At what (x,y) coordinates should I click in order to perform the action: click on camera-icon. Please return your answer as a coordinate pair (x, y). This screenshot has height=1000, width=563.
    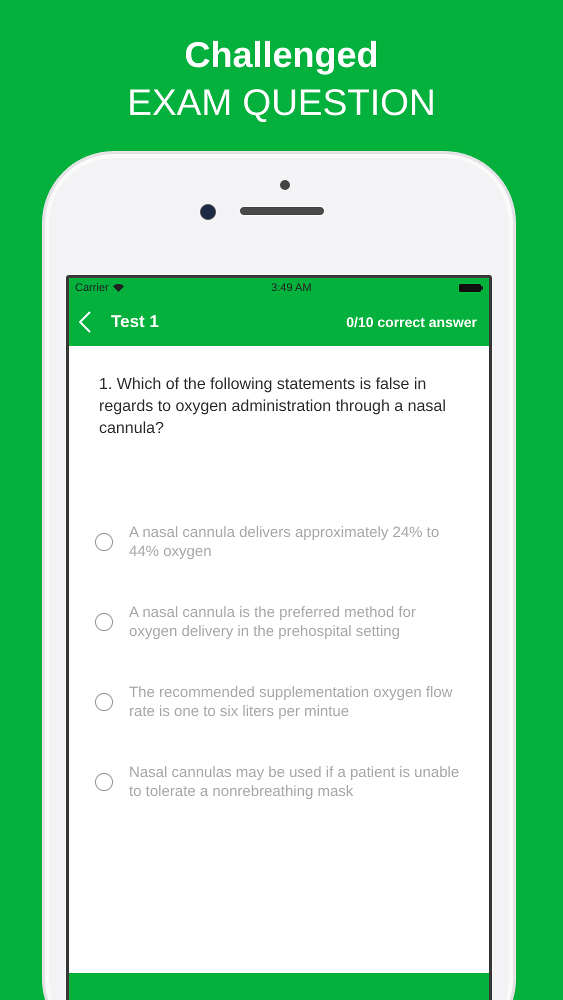
    Looking at the image, I should click on (208, 212).